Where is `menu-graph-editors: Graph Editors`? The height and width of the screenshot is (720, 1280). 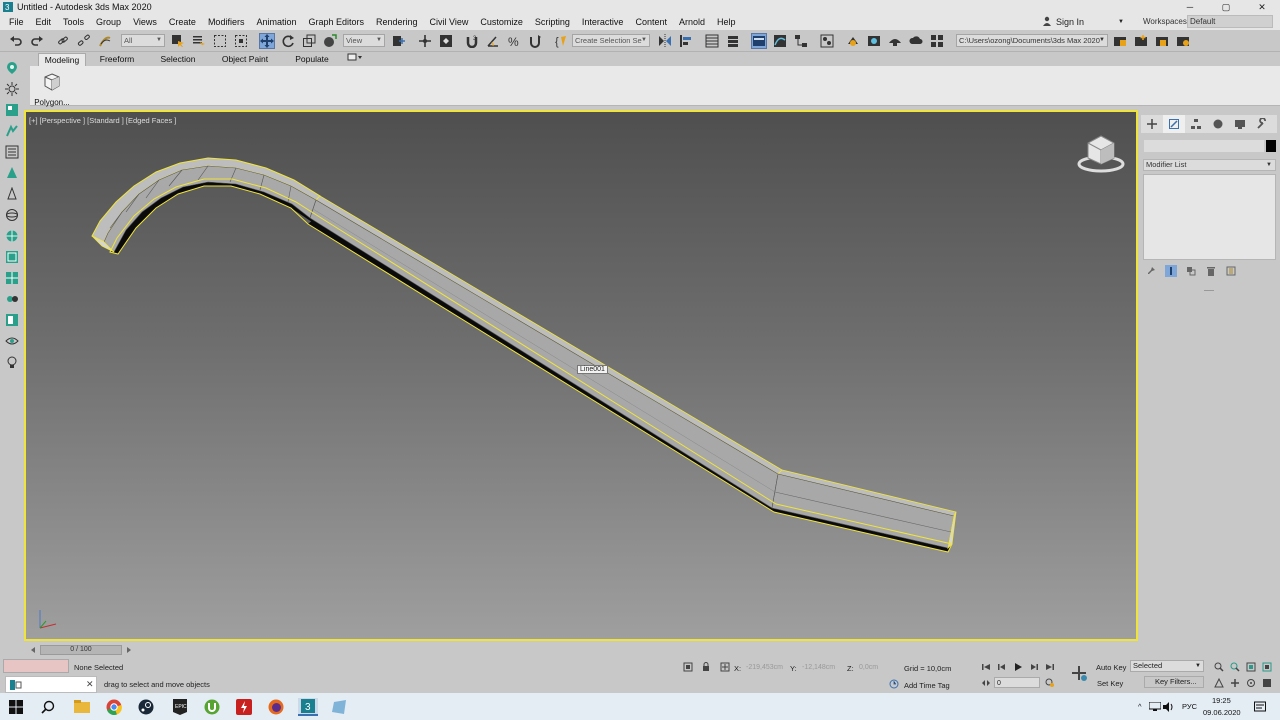
menu-graph-editors: Graph Editors is located at coordinates (336, 22).